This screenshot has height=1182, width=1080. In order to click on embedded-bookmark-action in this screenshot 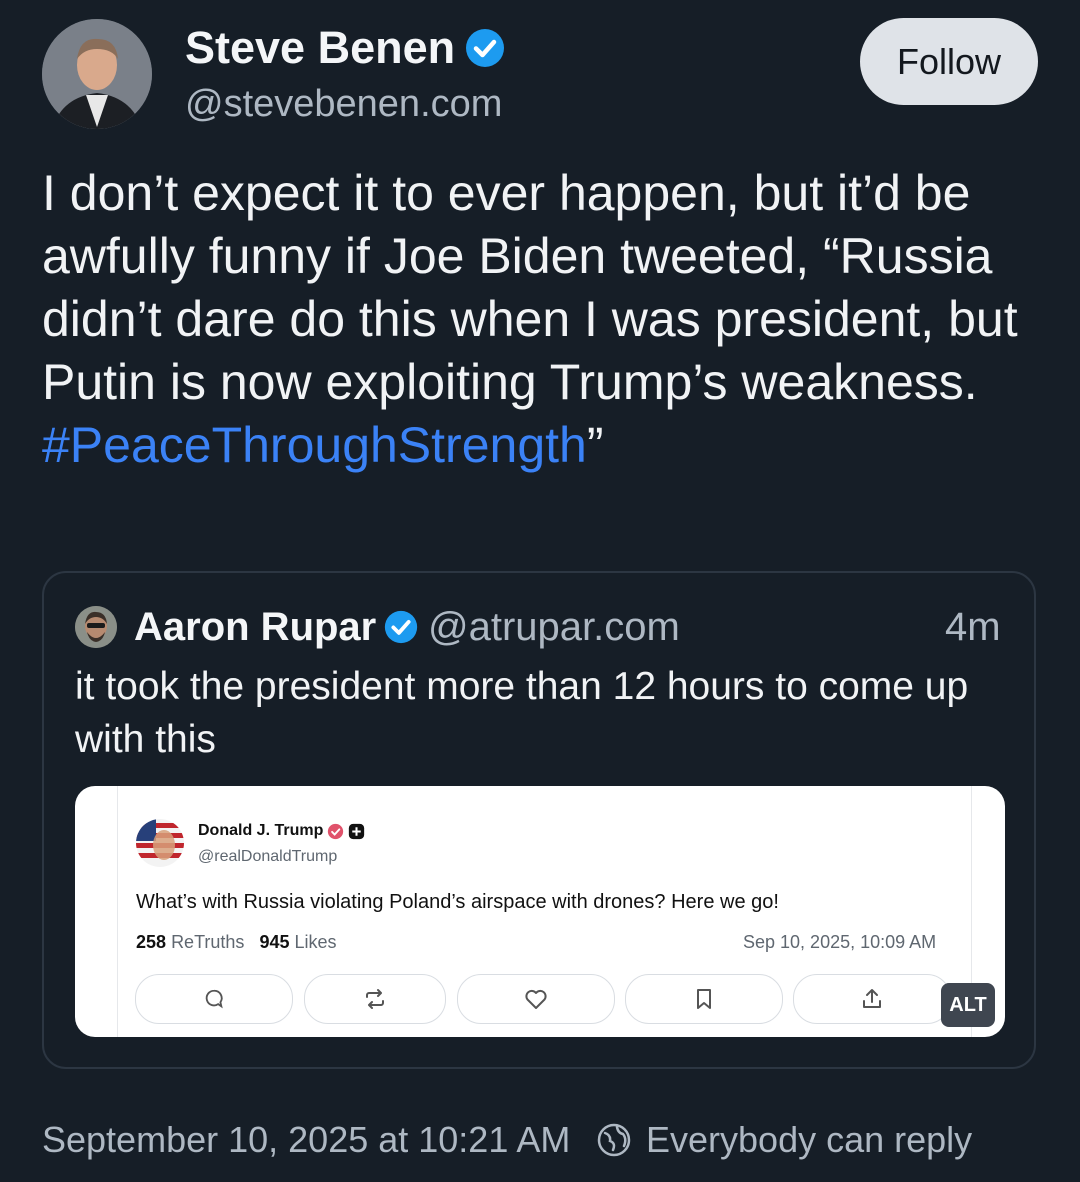, I will do `click(704, 999)`.